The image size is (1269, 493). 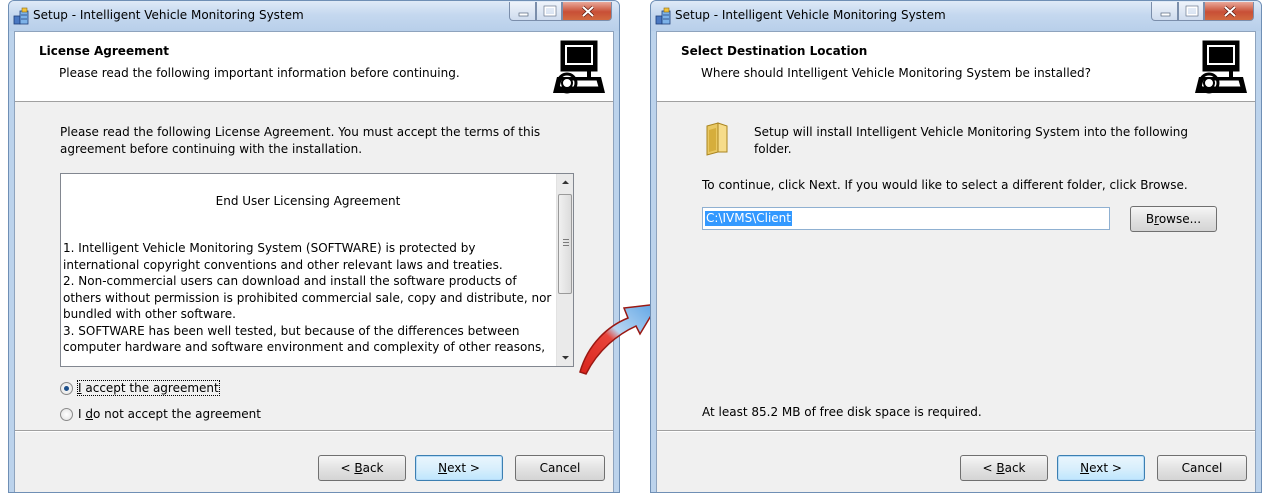 I want to click on scroll-down-arrow-icon, so click(x=565, y=357).